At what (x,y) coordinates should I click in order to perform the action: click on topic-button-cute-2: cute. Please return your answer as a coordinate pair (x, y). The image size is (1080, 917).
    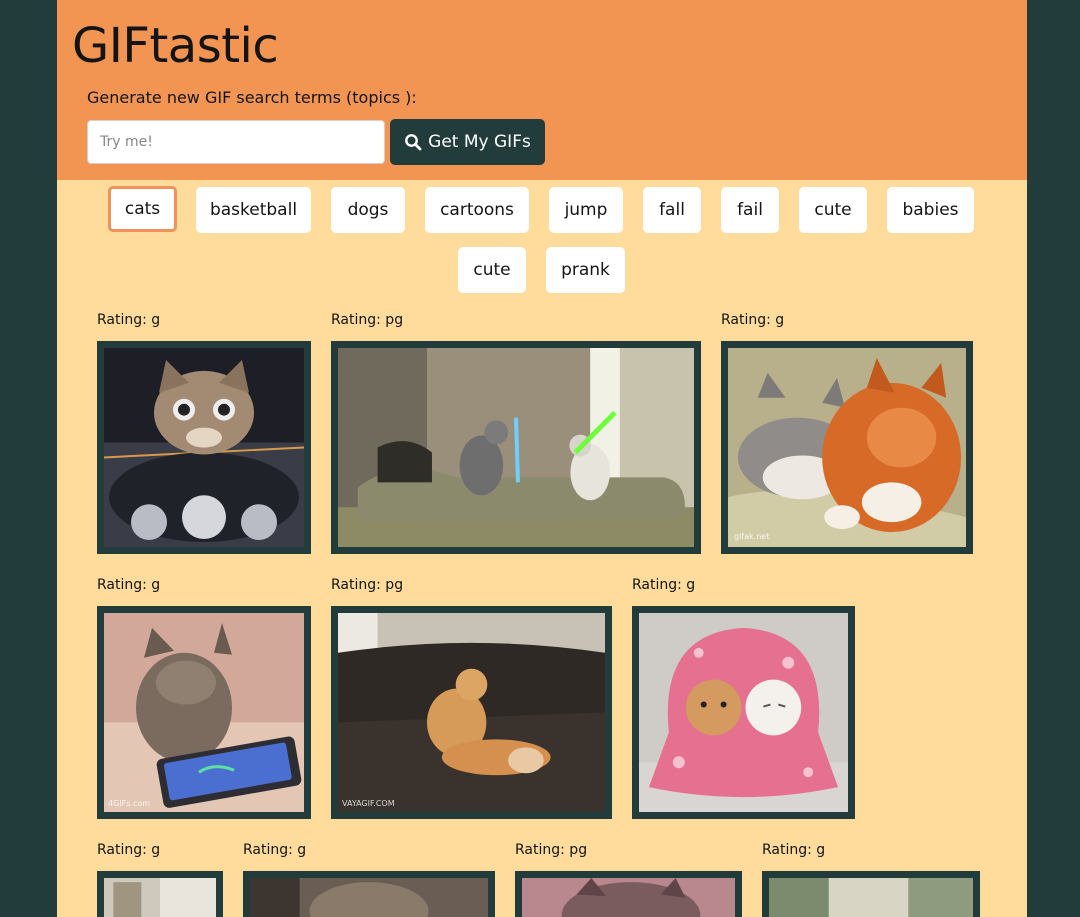
    Looking at the image, I should click on (492, 270).